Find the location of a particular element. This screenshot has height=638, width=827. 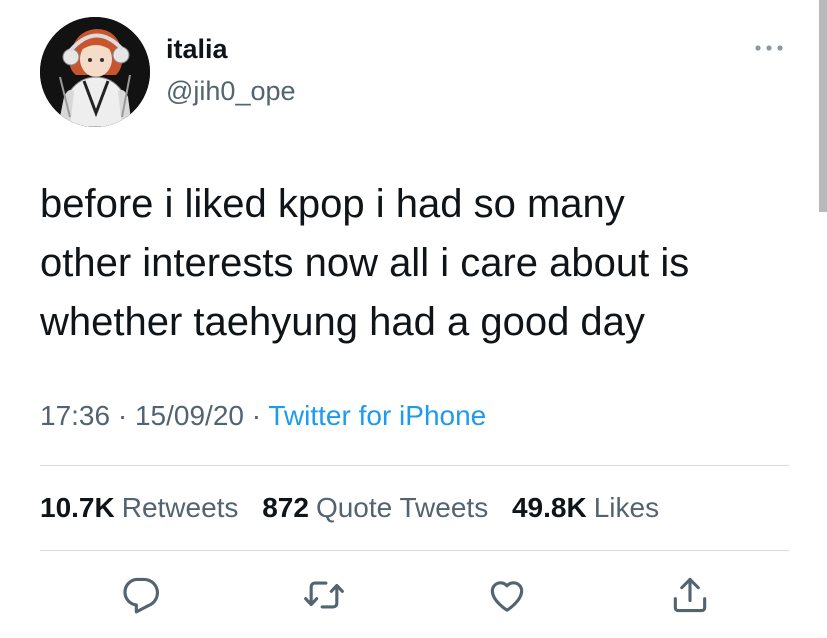

retweets-count: 10.7K is located at coordinates (77, 507).